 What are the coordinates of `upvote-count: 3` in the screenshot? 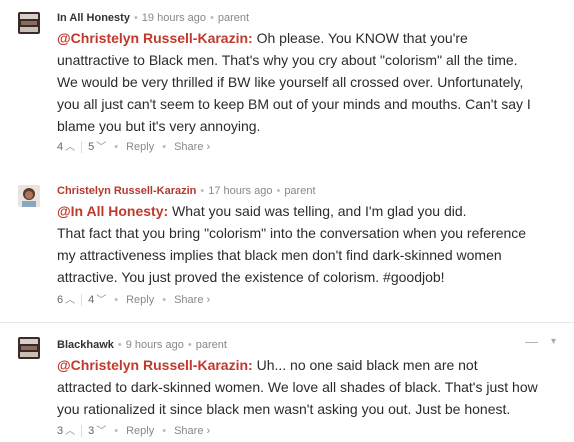 It's located at (60, 431).